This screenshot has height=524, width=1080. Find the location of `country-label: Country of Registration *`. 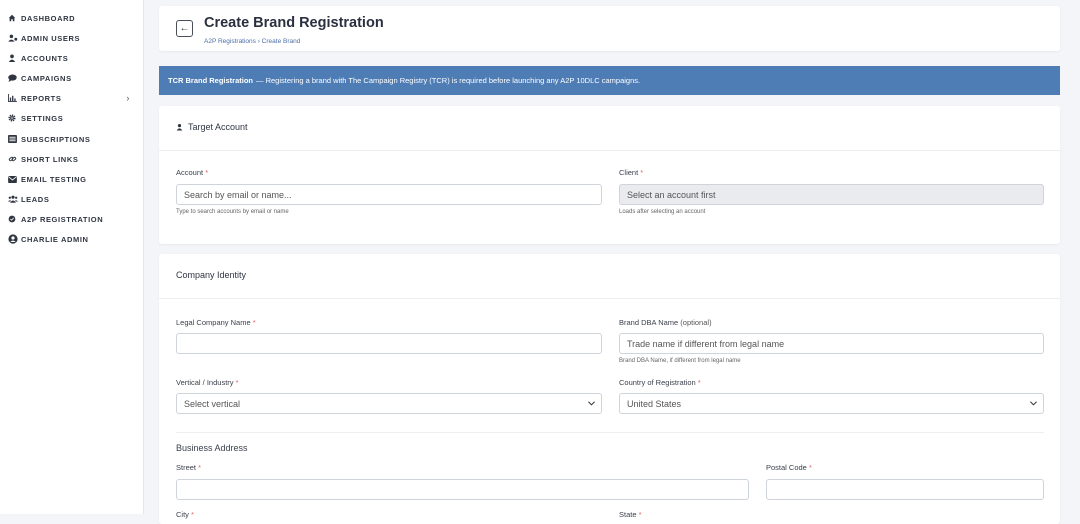

country-label: Country of Registration * is located at coordinates (660, 382).